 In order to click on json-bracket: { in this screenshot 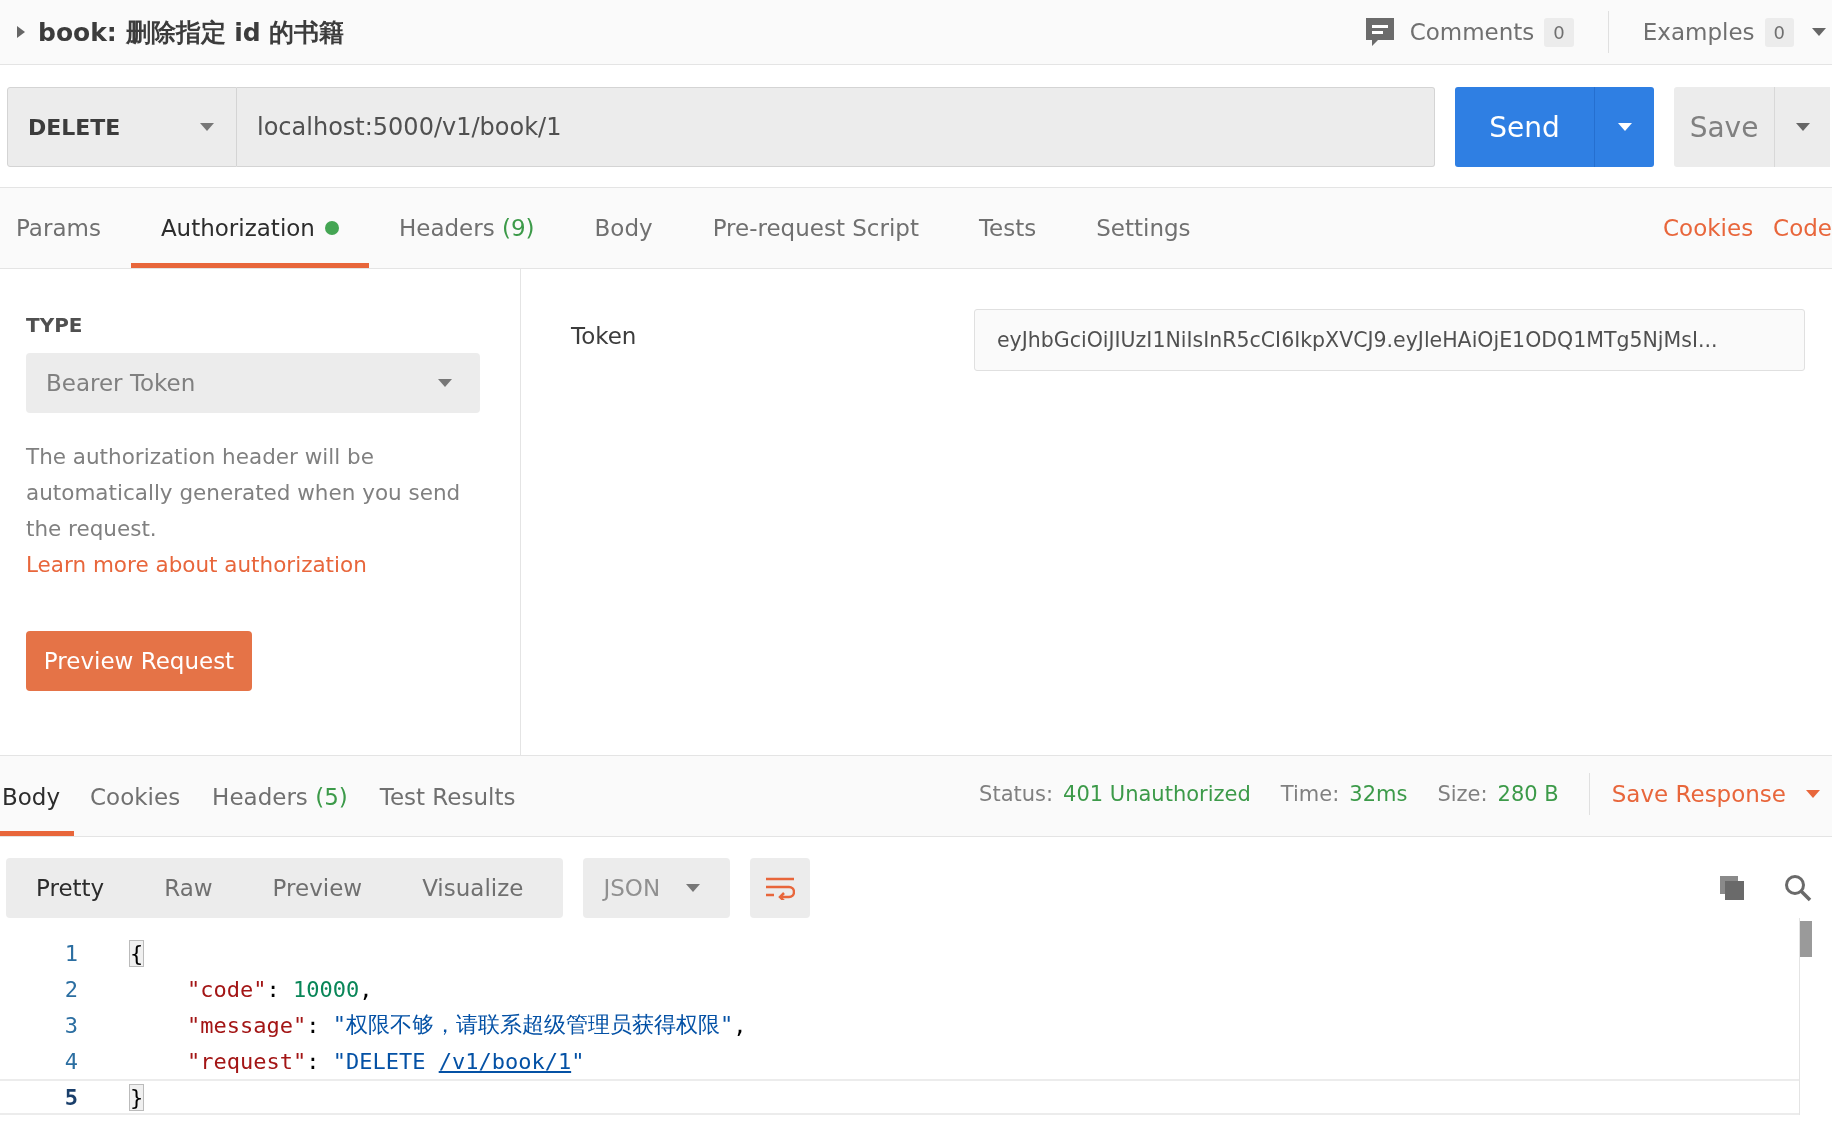, I will do `click(137, 954)`.